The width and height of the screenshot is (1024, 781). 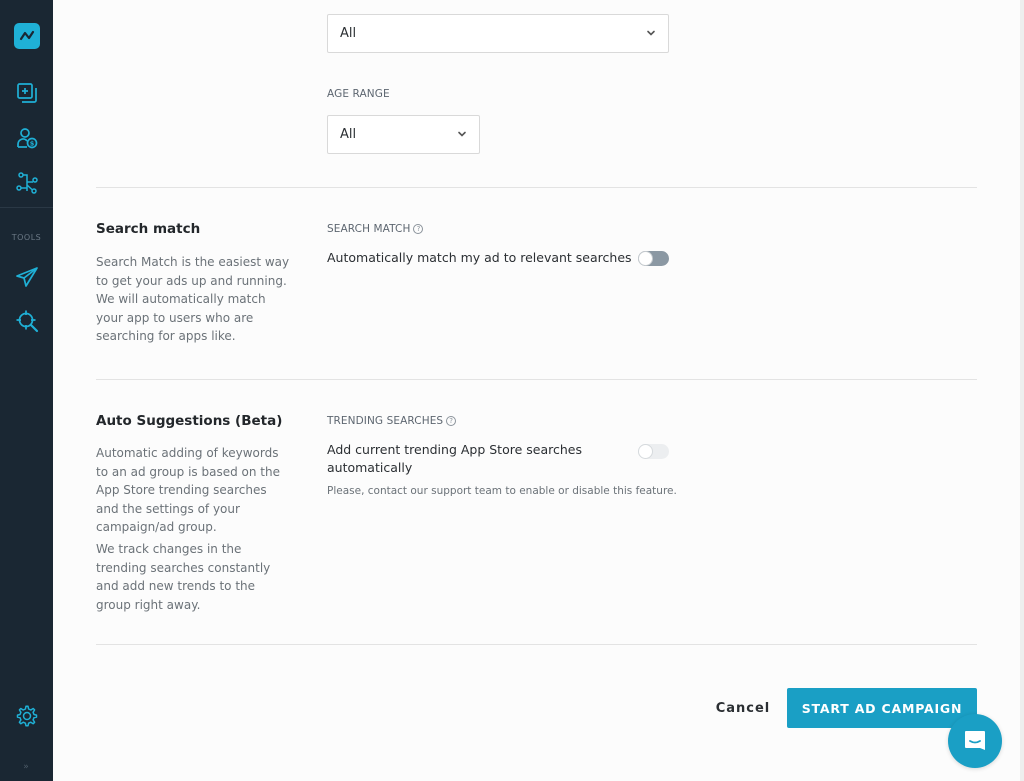 I want to click on search-match-toggle, so click(x=653, y=258).